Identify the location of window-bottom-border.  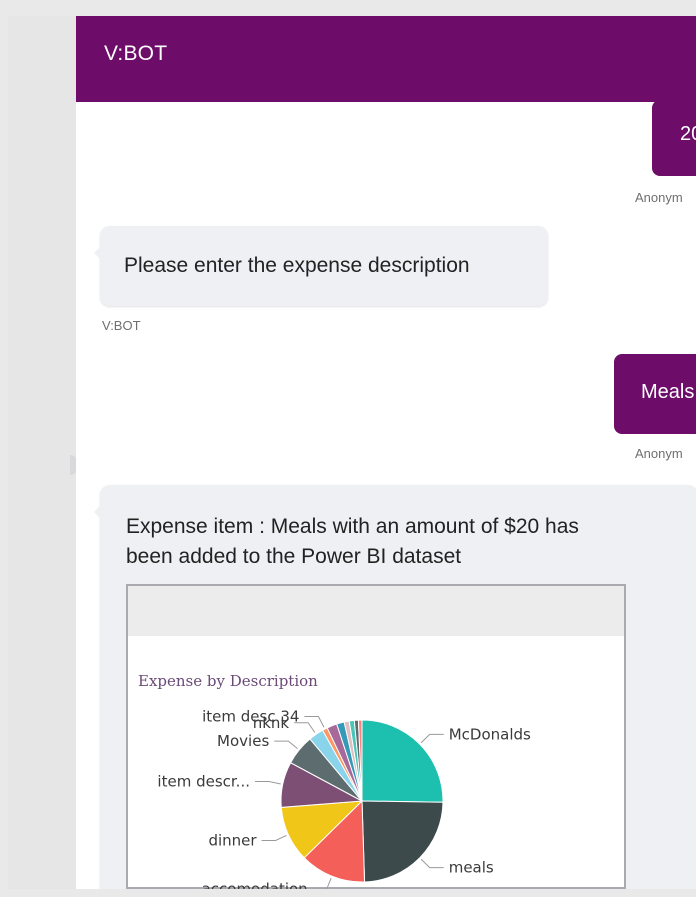
(348, 893).